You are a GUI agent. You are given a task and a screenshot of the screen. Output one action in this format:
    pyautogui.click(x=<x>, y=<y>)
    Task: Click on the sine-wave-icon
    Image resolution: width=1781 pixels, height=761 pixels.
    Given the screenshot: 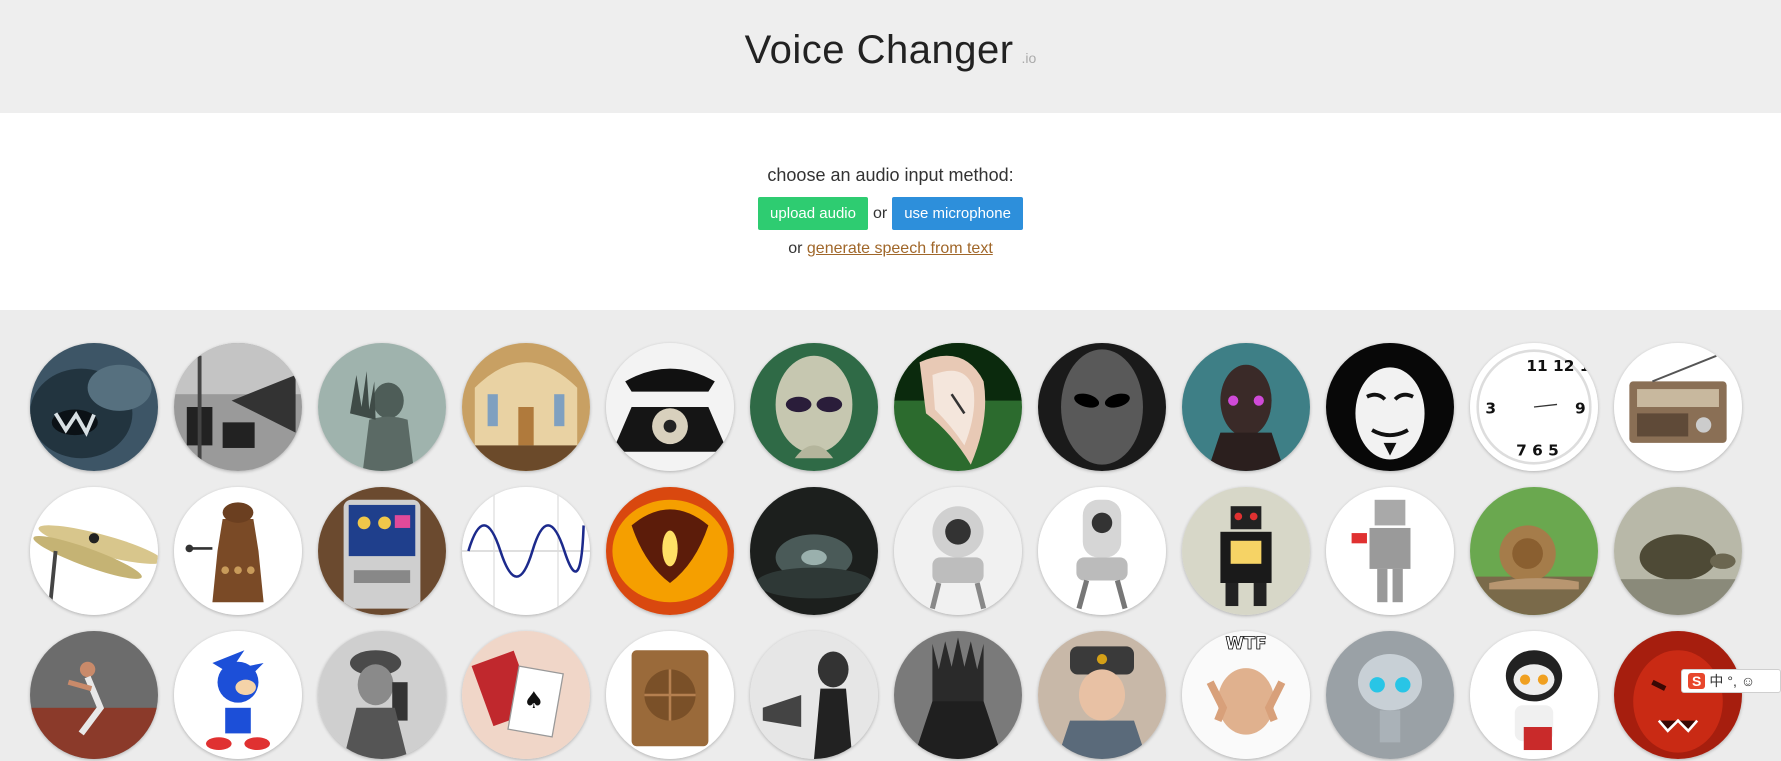 What is the action you would take?
    pyautogui.click(x=526, y=551)
    